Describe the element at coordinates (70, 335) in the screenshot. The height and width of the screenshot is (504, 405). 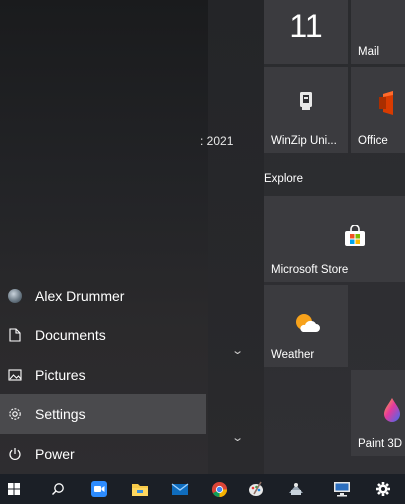
I see `documents-label: Documents` at that location.